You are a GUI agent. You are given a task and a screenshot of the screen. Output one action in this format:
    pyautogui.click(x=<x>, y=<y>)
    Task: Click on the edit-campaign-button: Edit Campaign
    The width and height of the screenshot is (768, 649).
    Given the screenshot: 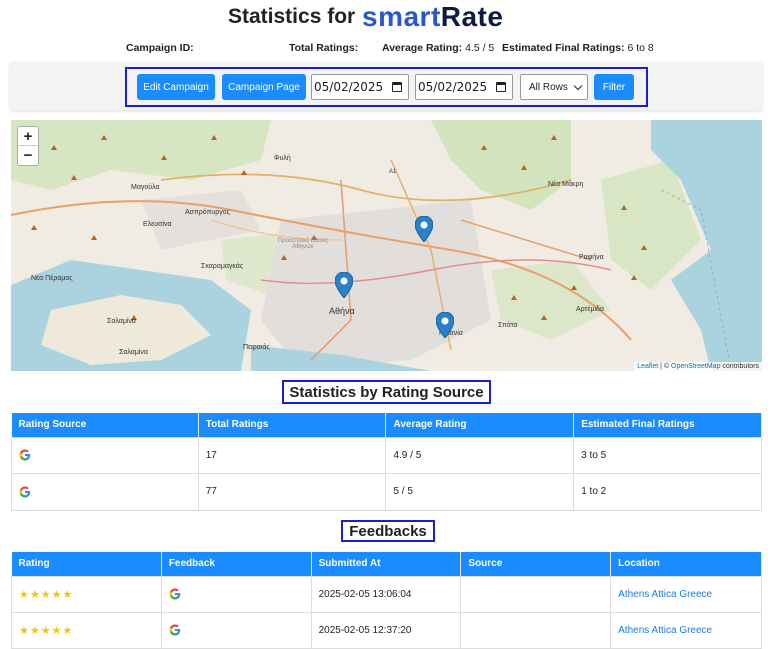 What is the action you would take?
    pyautogui.click(x=176, y=87)
    